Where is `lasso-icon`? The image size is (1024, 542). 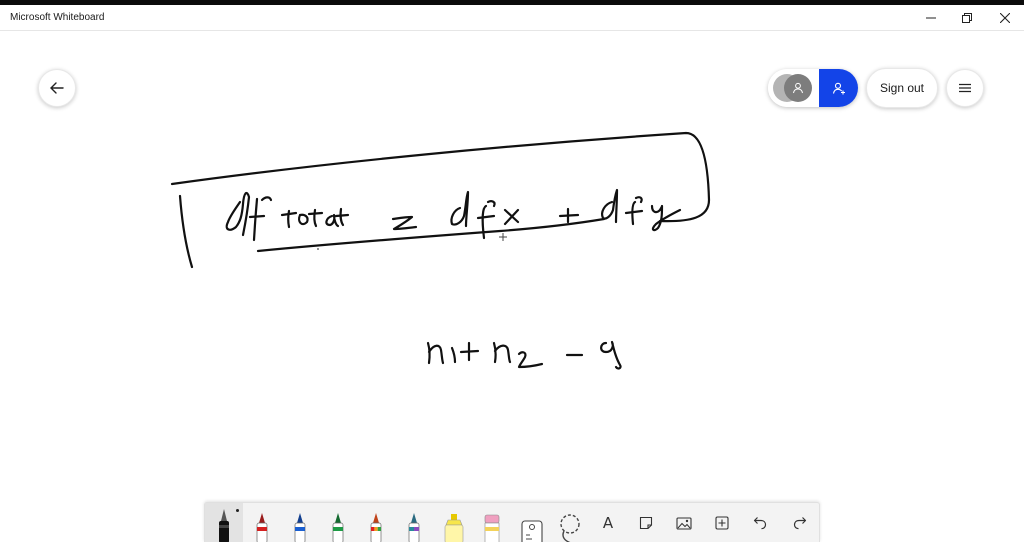
lasso-icon is located at coordinates (570, 528).